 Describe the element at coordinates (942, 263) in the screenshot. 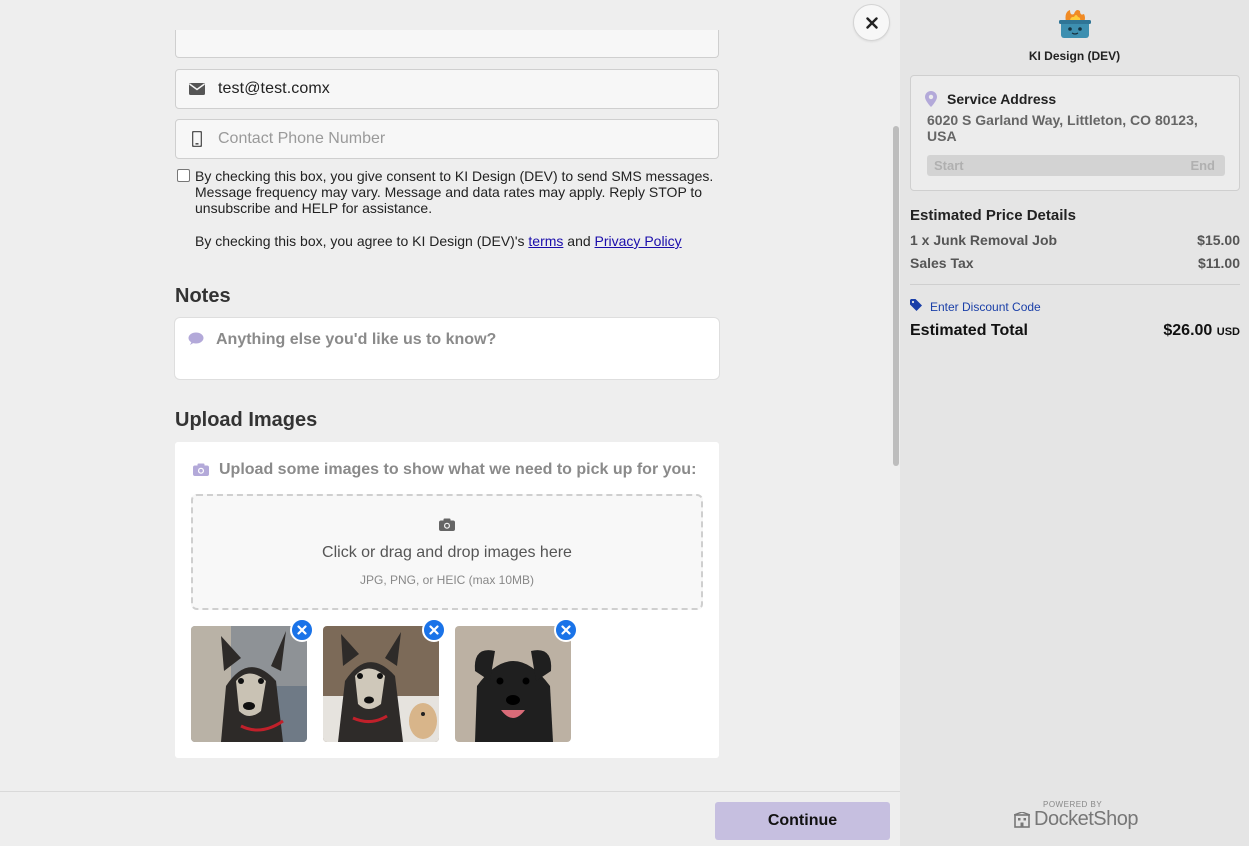

I see `line-item-label: Sales Tax` at that location.